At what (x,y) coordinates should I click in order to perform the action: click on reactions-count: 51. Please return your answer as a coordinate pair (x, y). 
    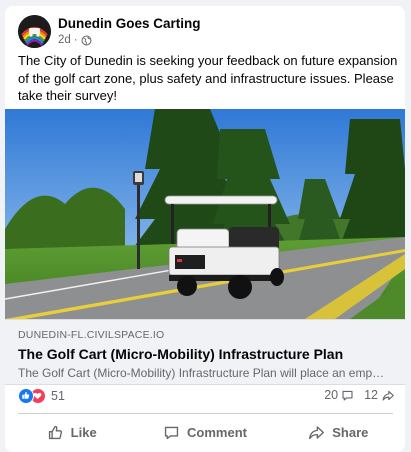
    Looking at the image, I should click on (58, 396).